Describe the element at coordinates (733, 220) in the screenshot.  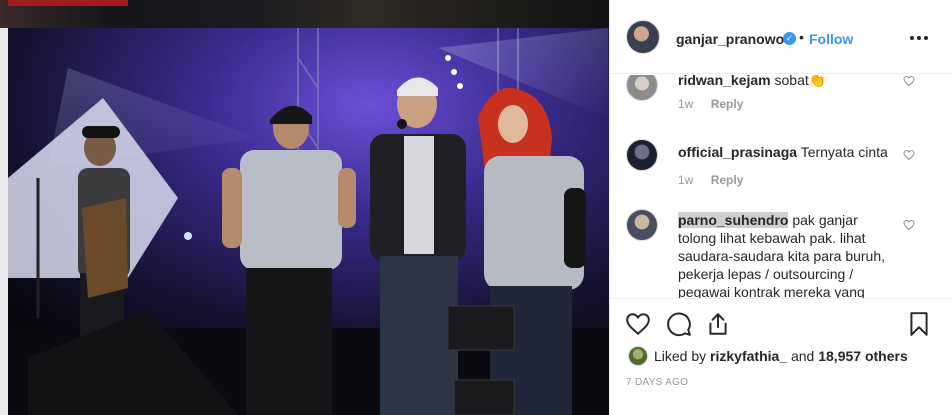
I see `commenter-username: parno_suhendro` at that location.